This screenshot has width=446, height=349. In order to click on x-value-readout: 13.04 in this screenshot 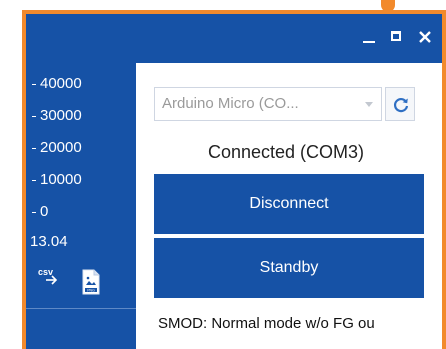, I will do `click(49, 241)`.